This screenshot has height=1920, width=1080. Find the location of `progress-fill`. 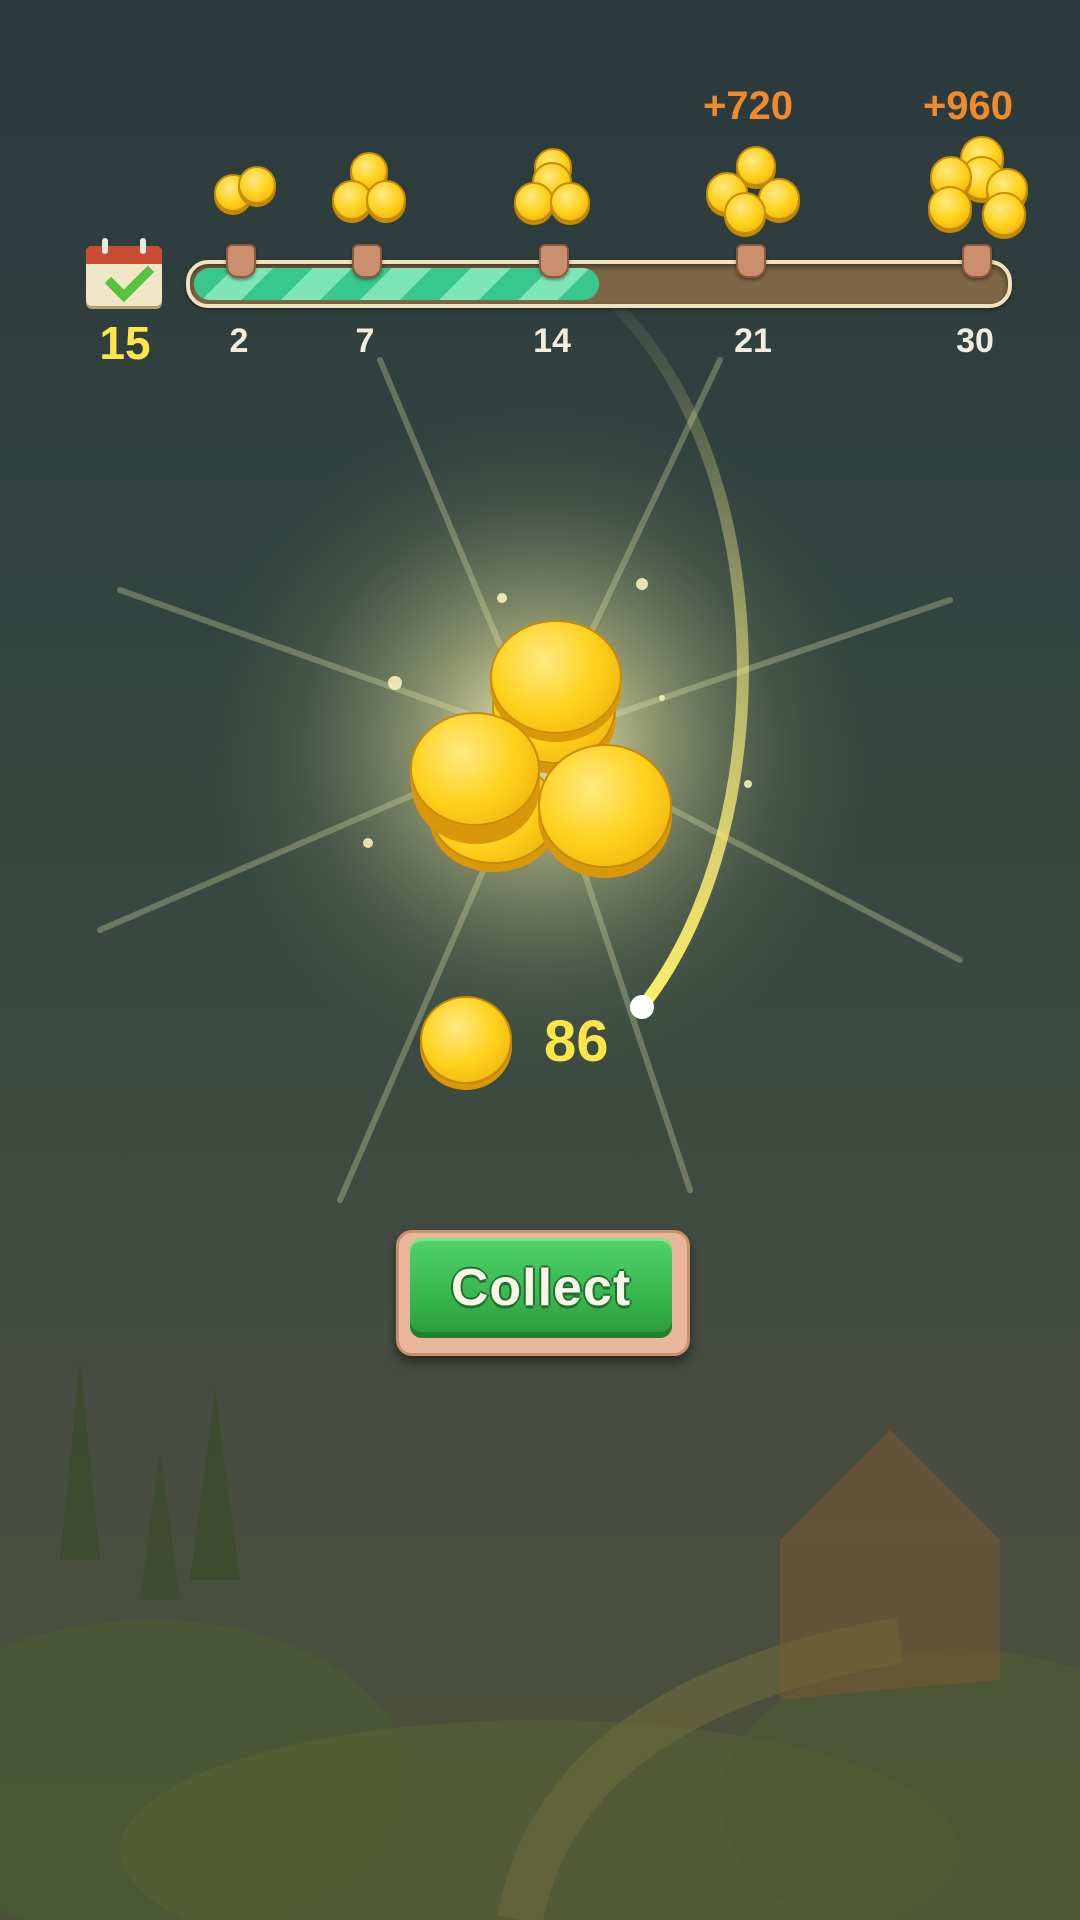

progress-fill is located at coordinates (396, 284).